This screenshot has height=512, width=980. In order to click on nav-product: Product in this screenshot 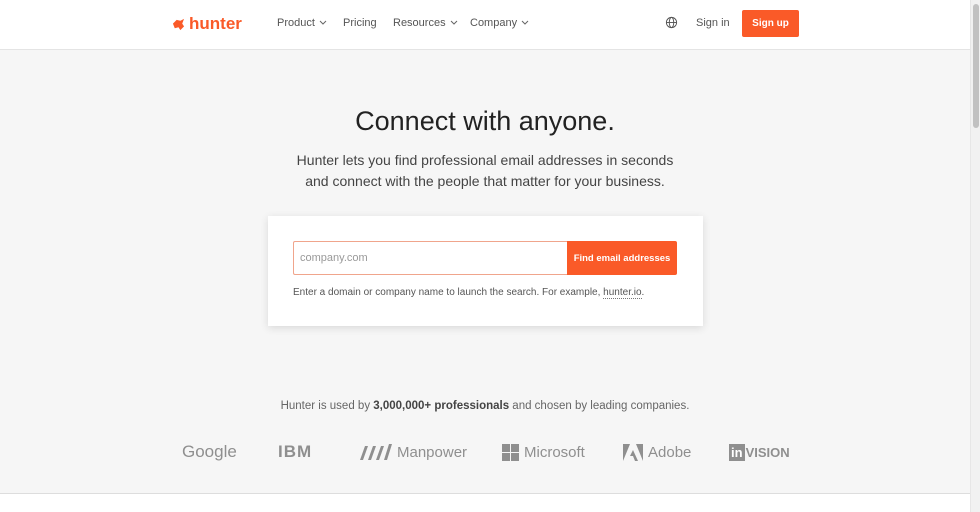, I will do `click(310, 23)`.